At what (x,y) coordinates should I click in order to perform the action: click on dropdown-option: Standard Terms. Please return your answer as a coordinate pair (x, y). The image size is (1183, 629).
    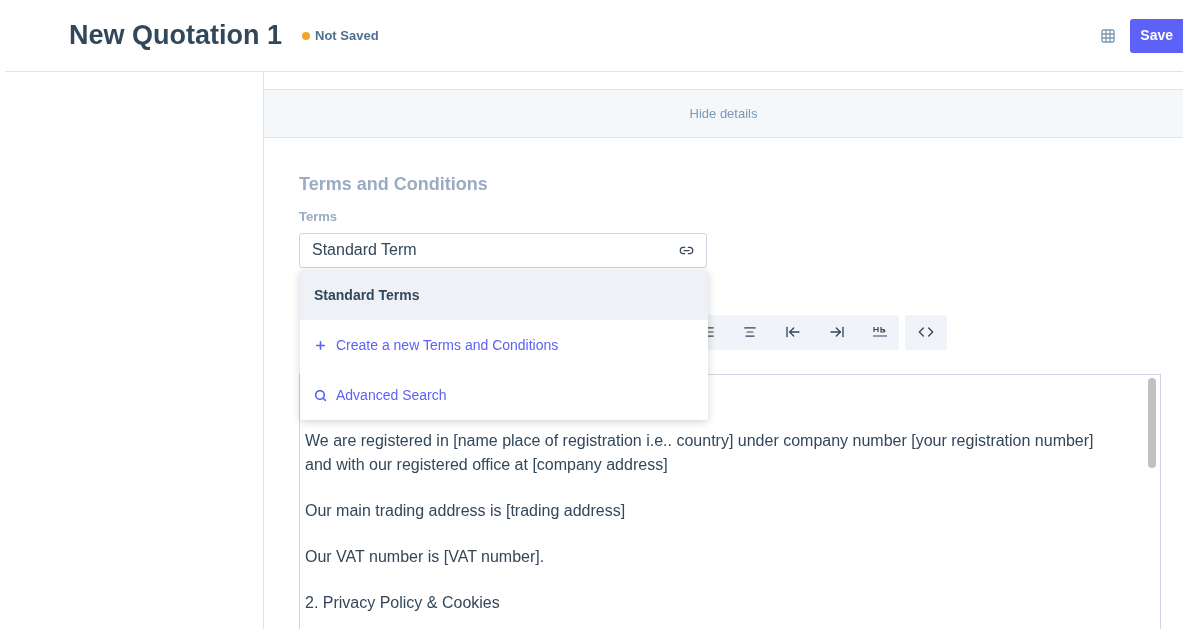
    Looking at the image, I should click on (504, 295).